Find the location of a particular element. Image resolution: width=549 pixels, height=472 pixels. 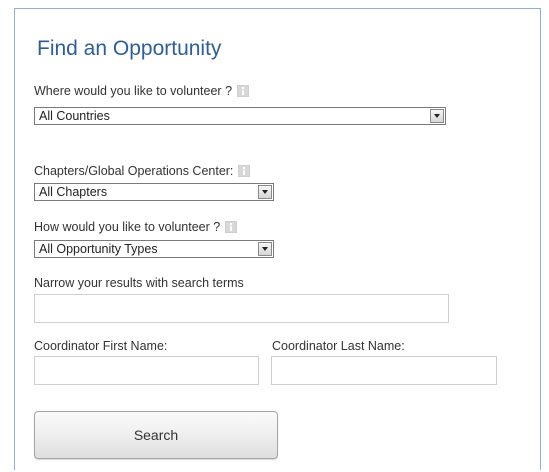

coordinator-first-name-input is located at coordinates (146, 370).